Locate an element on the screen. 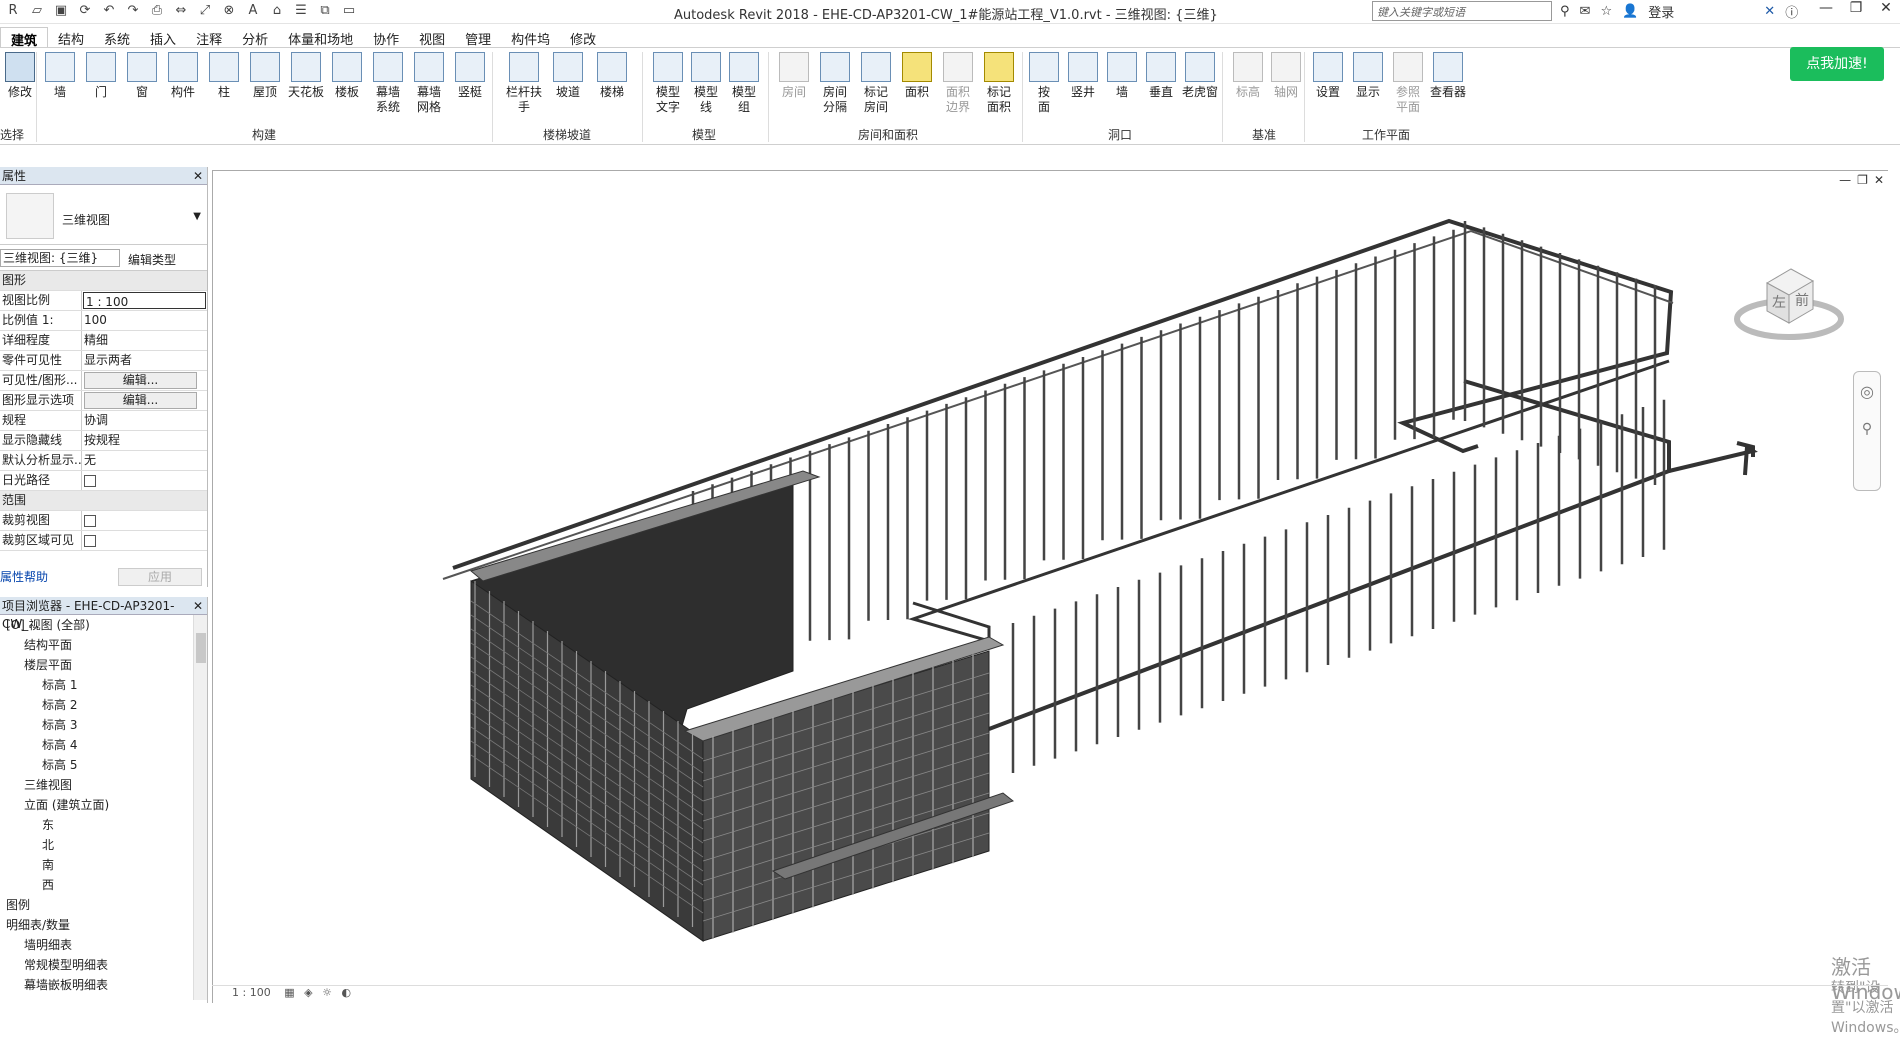  switch-windows-icon: ▭ is located at coordinates (349, 11).